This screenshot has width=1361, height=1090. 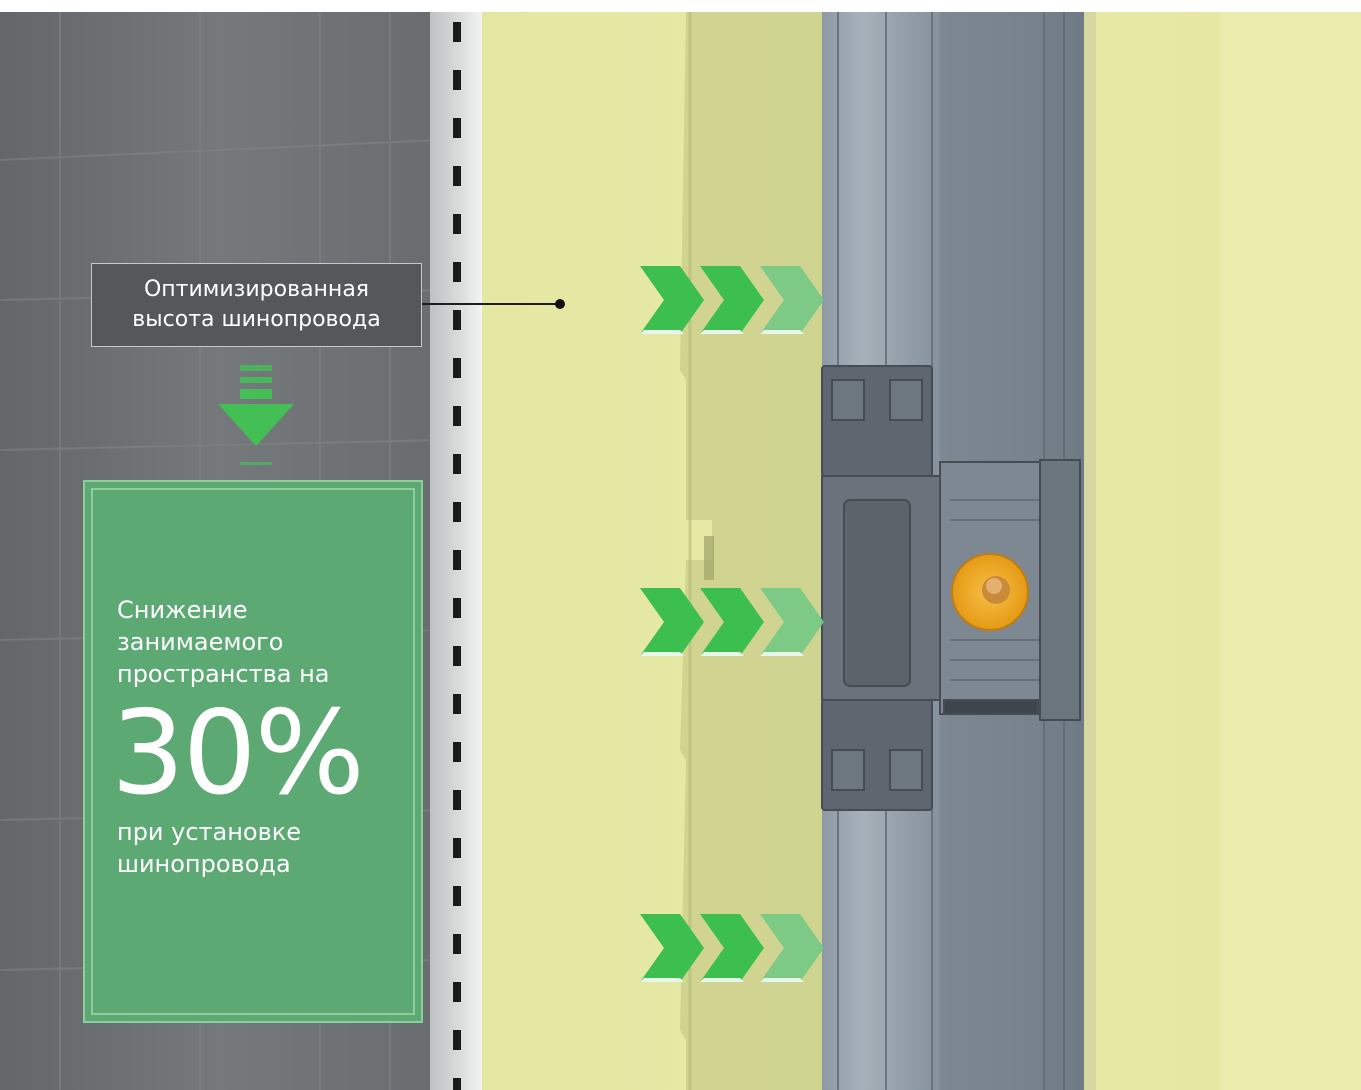 I want to click on callout-line-1: Оптимизированная, so click(x=256, y=289).